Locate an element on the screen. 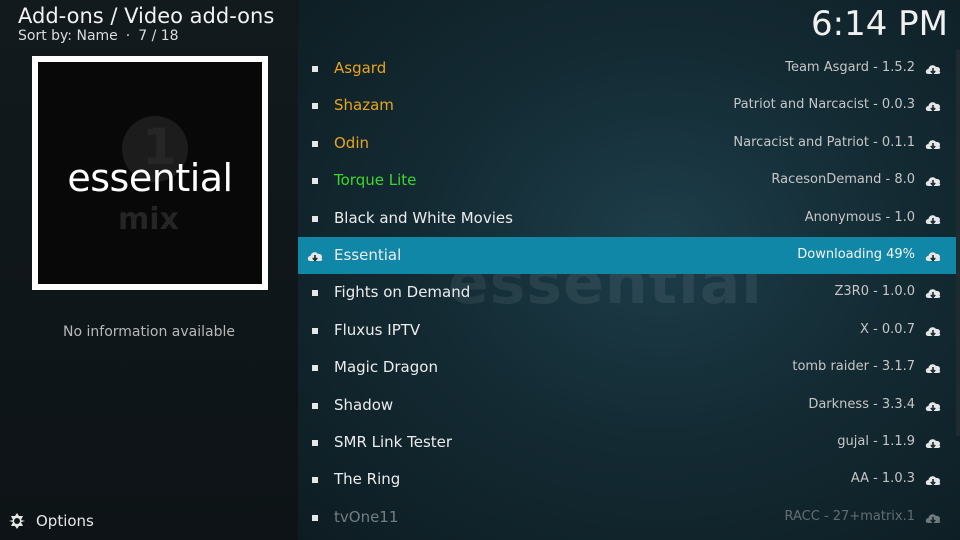 Image resolution: width=960 pixels, height=540 pixels. addon-author-version: Anonymous - 1.0 is located at coordinates (859, 217).